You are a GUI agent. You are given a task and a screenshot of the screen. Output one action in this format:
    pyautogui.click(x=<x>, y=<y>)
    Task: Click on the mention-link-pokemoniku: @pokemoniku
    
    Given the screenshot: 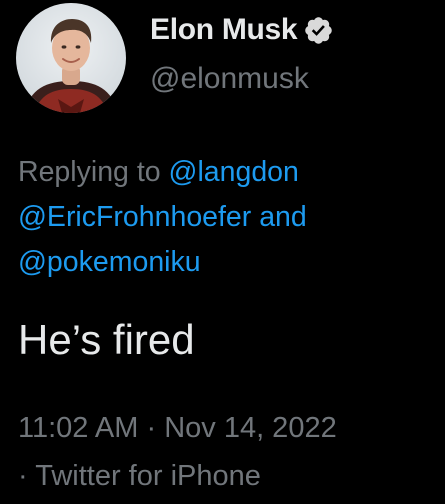 What is the action you would take?
    pyautogui.click(x=109, y=262)
    